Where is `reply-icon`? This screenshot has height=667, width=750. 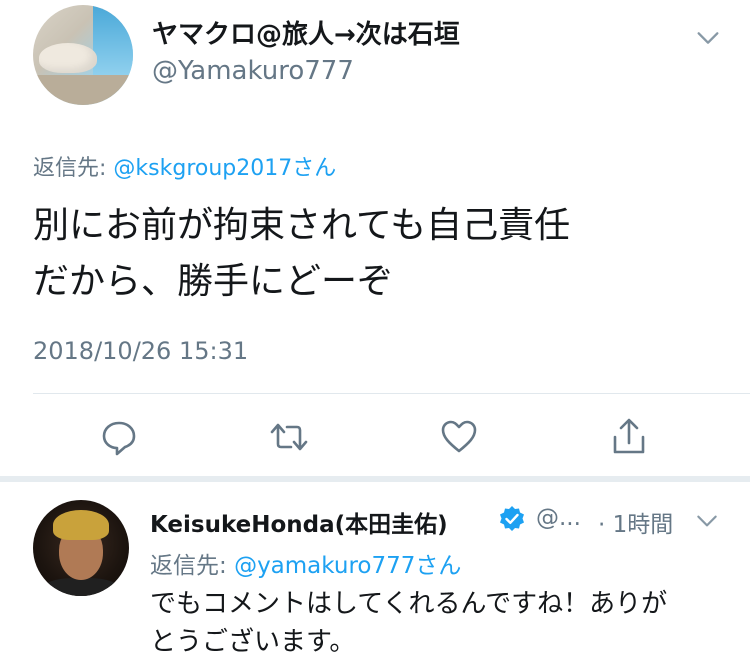 reply-icon is located at coordinates (119, 437).